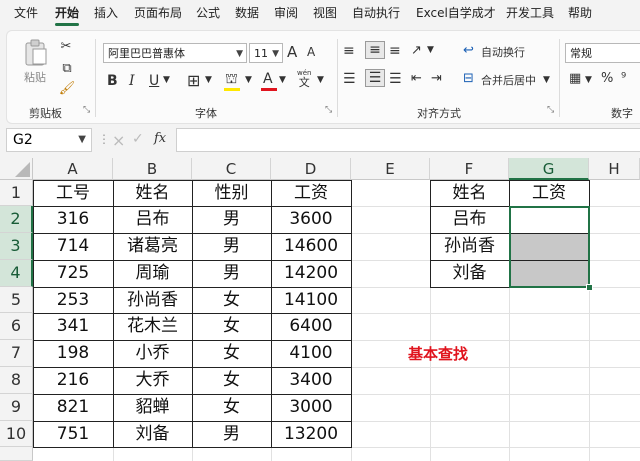  I want to click on menu-automate: 自动执行, so click(376, 14).